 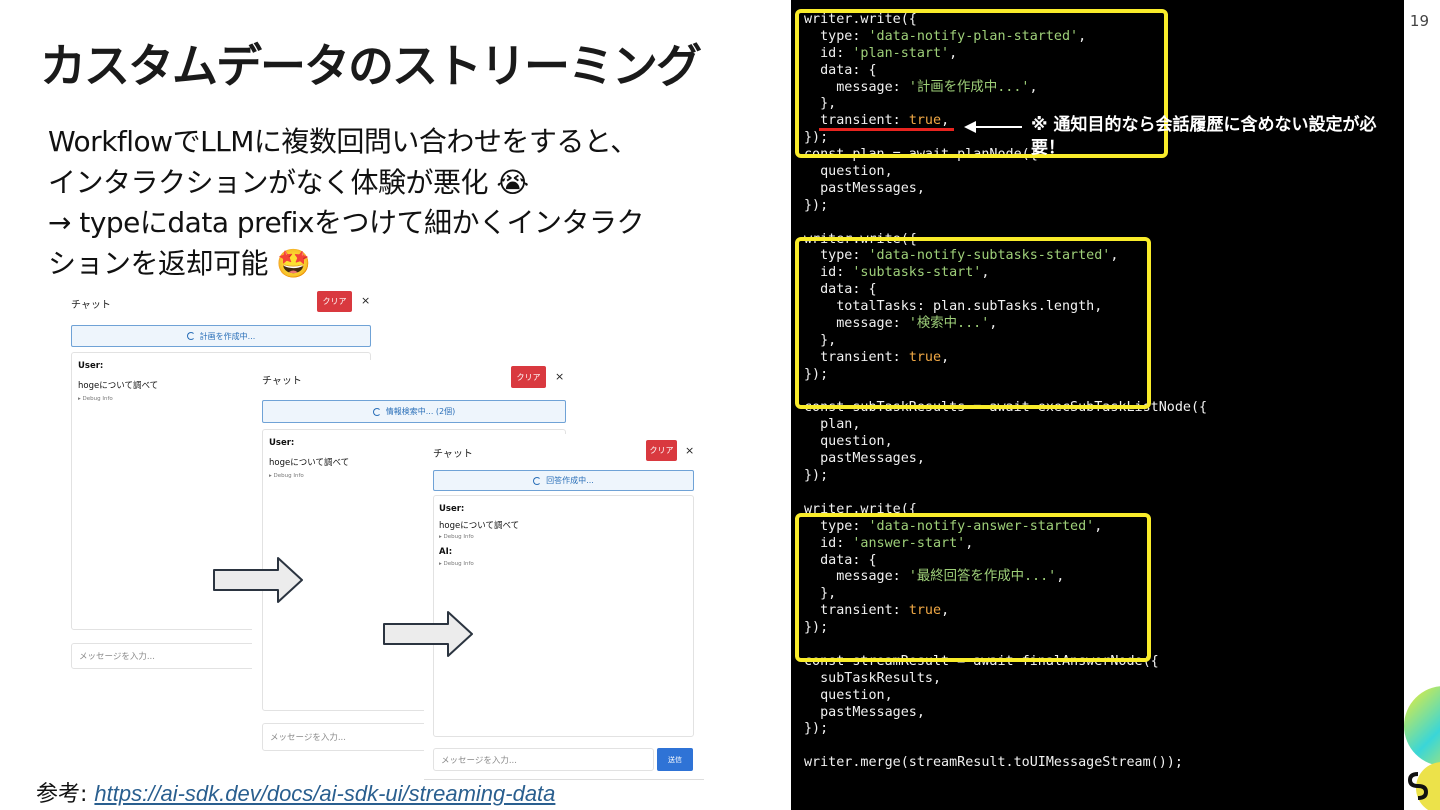 What do you see at coordinates (973, 323) in the screenshot?
I see `highlight-box-subtasks` at bounding box center [973, 323].